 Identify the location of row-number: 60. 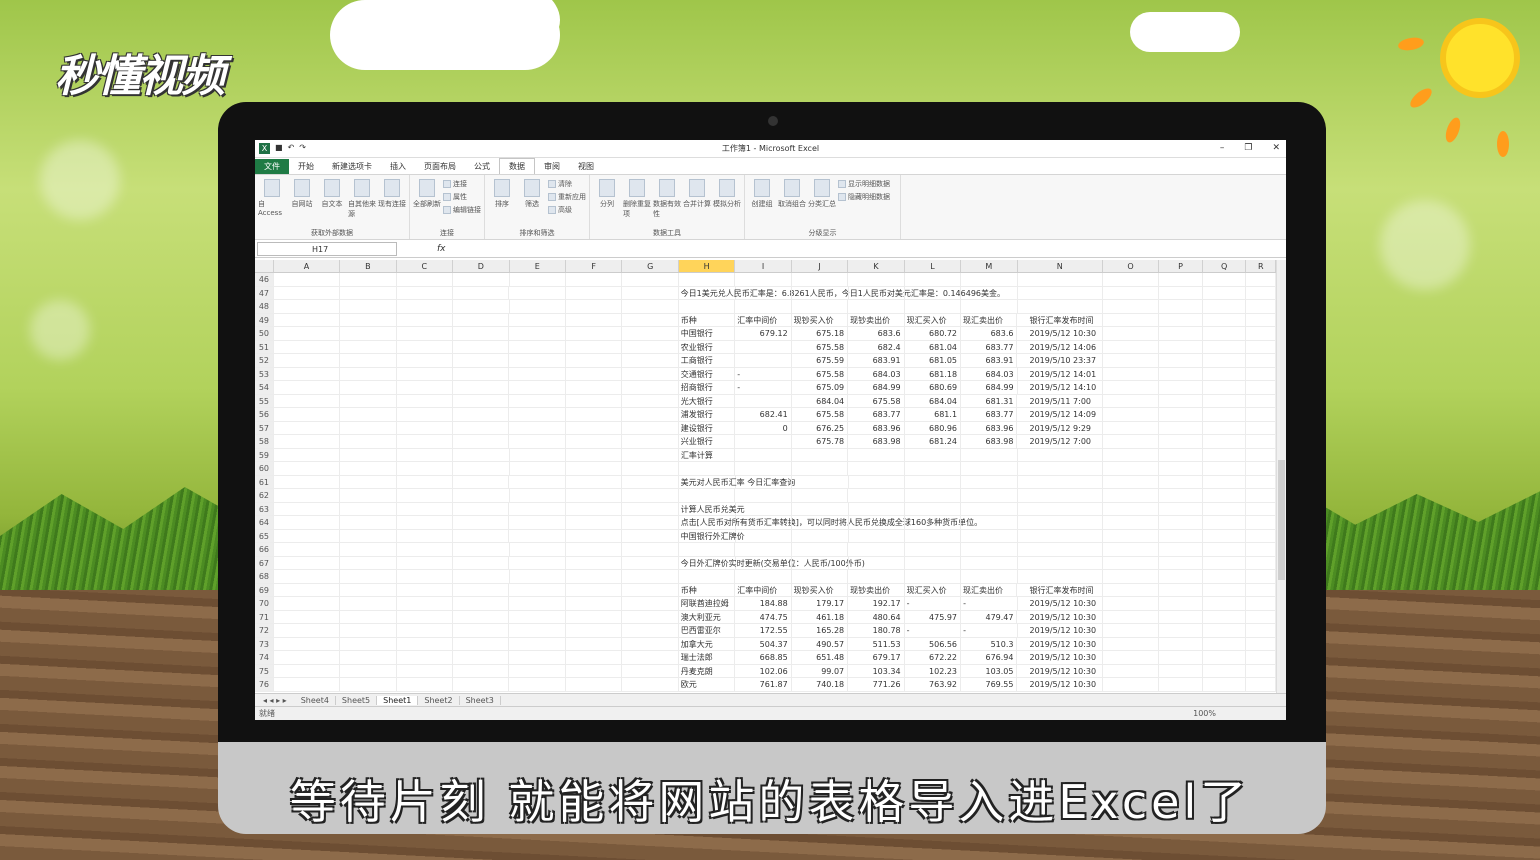
(264, 468).